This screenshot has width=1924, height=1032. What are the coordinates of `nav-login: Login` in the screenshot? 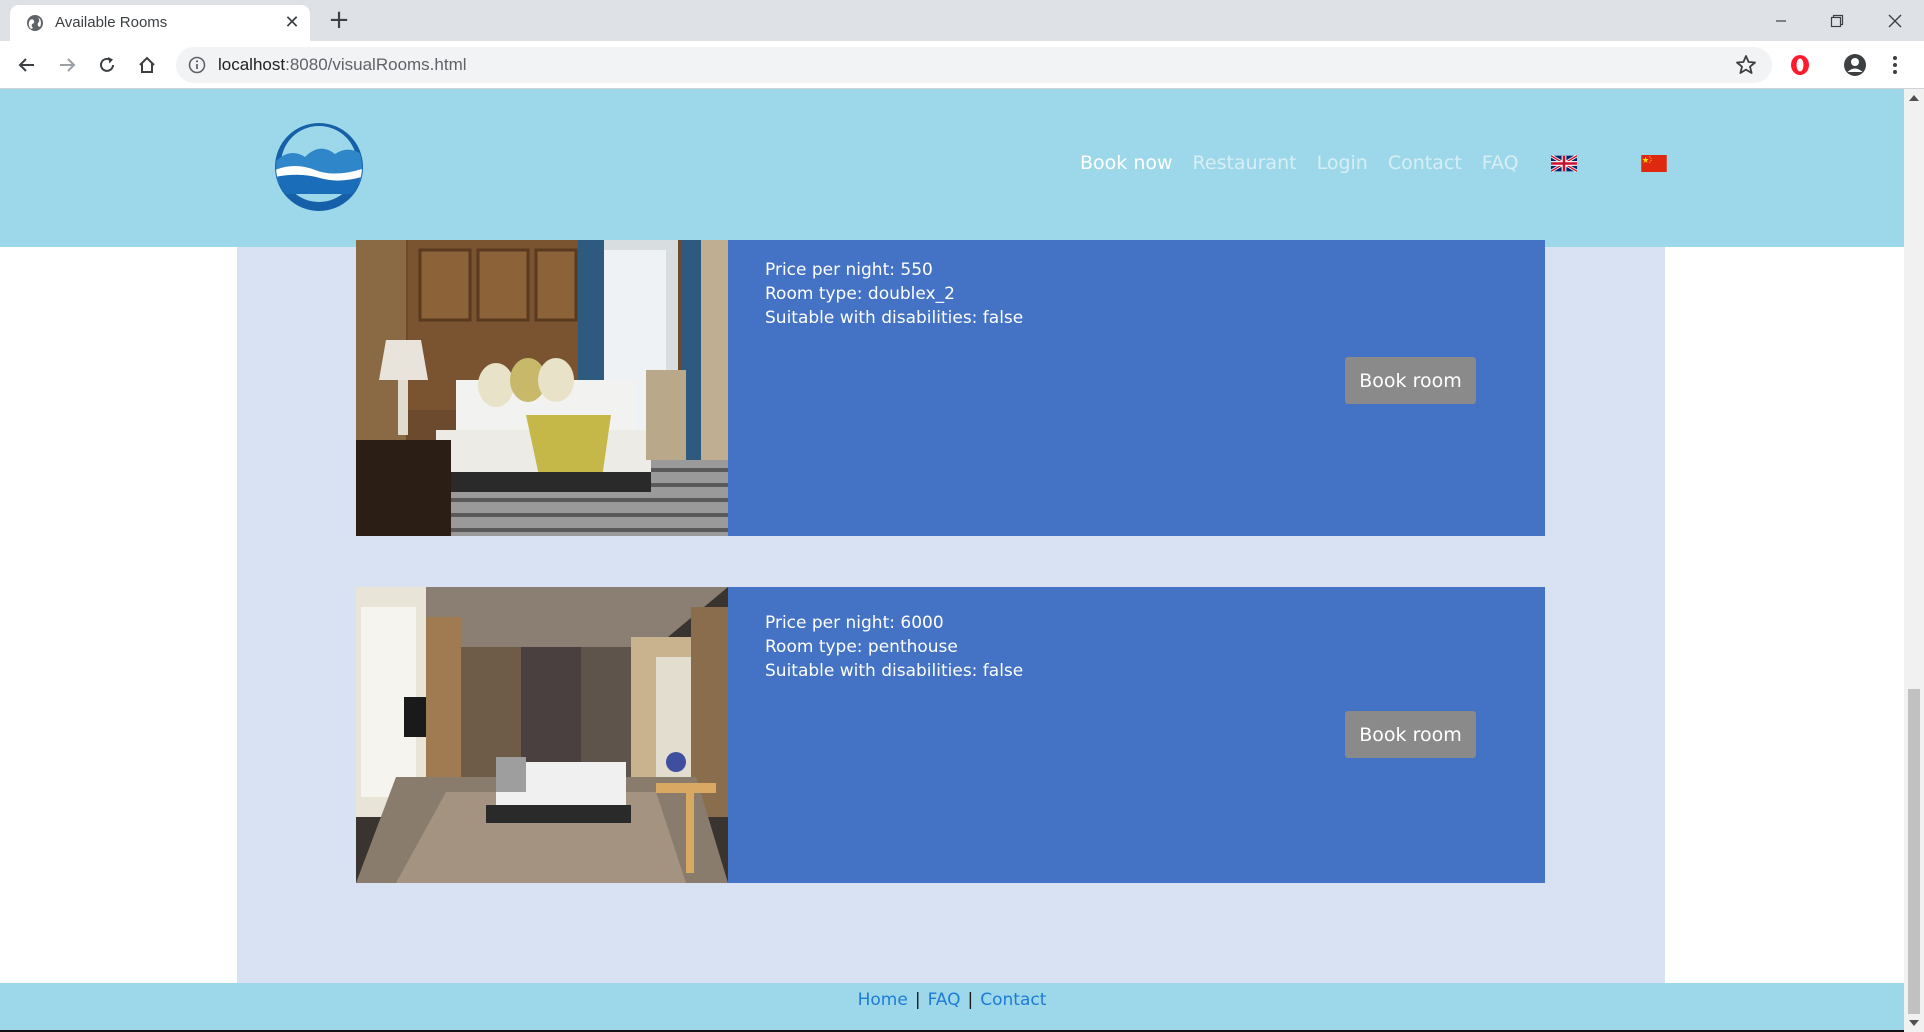 It's located at (1342, 163).